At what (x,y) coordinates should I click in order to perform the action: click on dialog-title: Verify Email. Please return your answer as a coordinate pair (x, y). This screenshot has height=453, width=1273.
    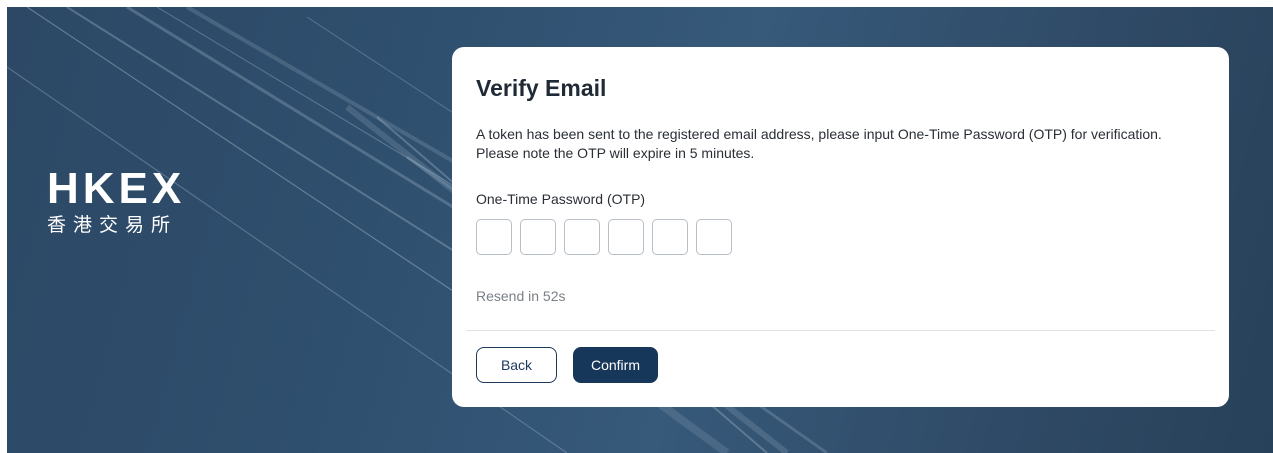
    Looking at the image, I should click on (541, 88).